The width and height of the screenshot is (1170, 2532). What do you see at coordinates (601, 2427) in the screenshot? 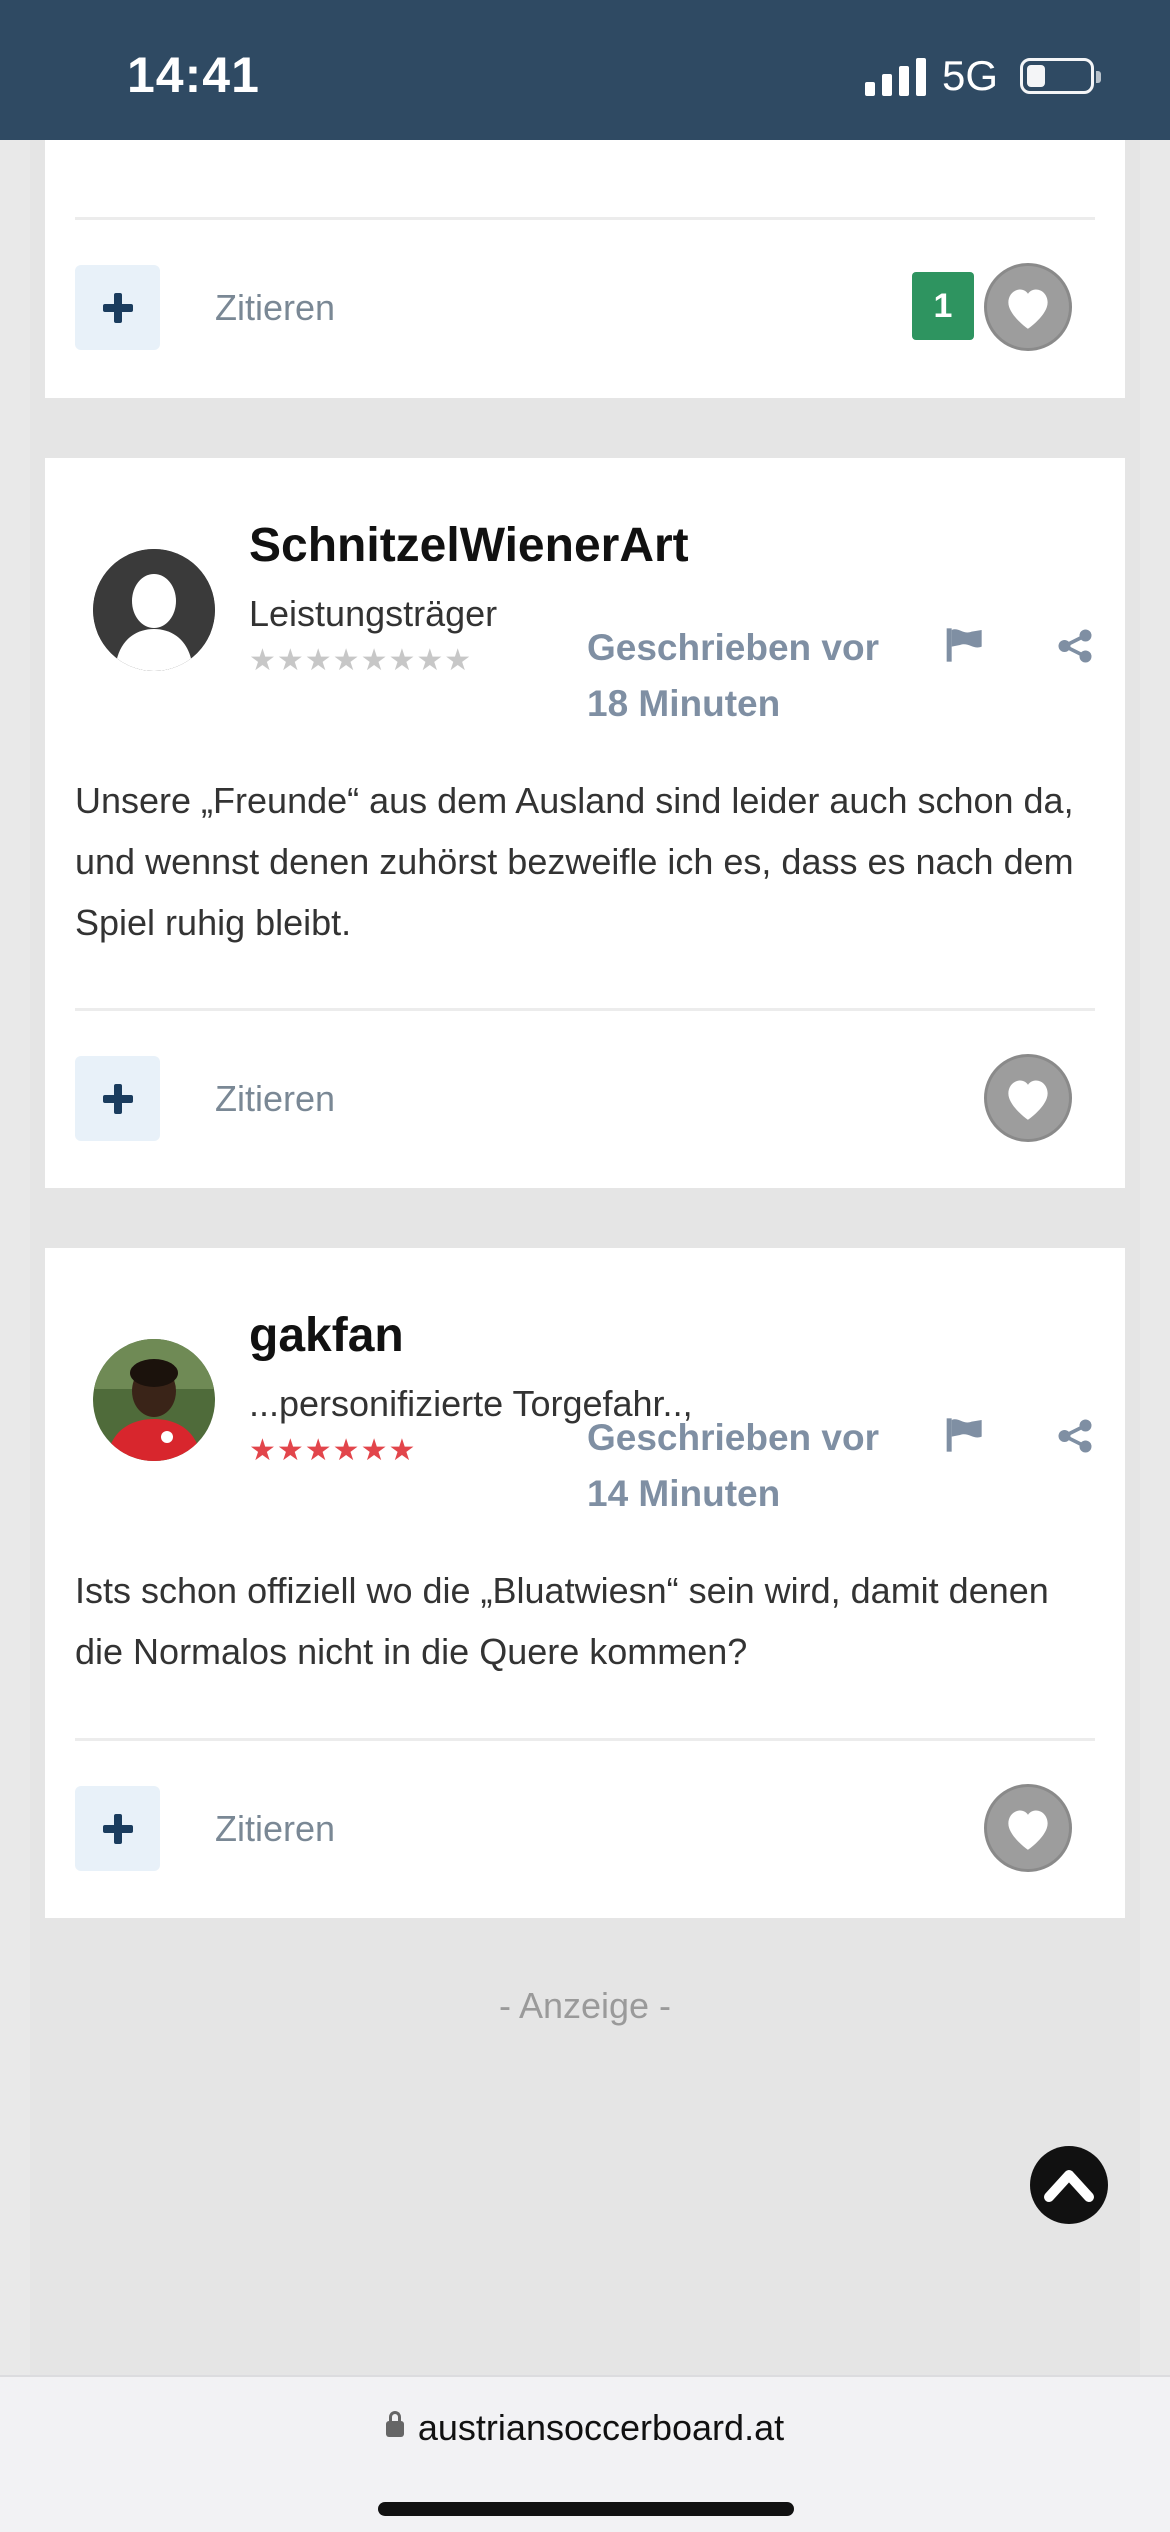
I see `url-domain: austriansoccerboard.at` at bounding box center [601, 2427].